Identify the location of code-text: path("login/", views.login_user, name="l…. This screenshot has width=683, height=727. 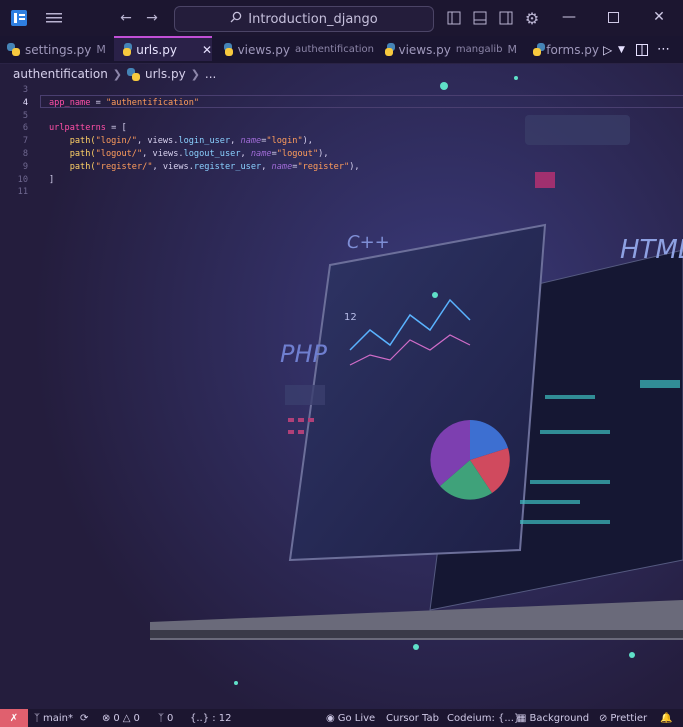
(191, 141).